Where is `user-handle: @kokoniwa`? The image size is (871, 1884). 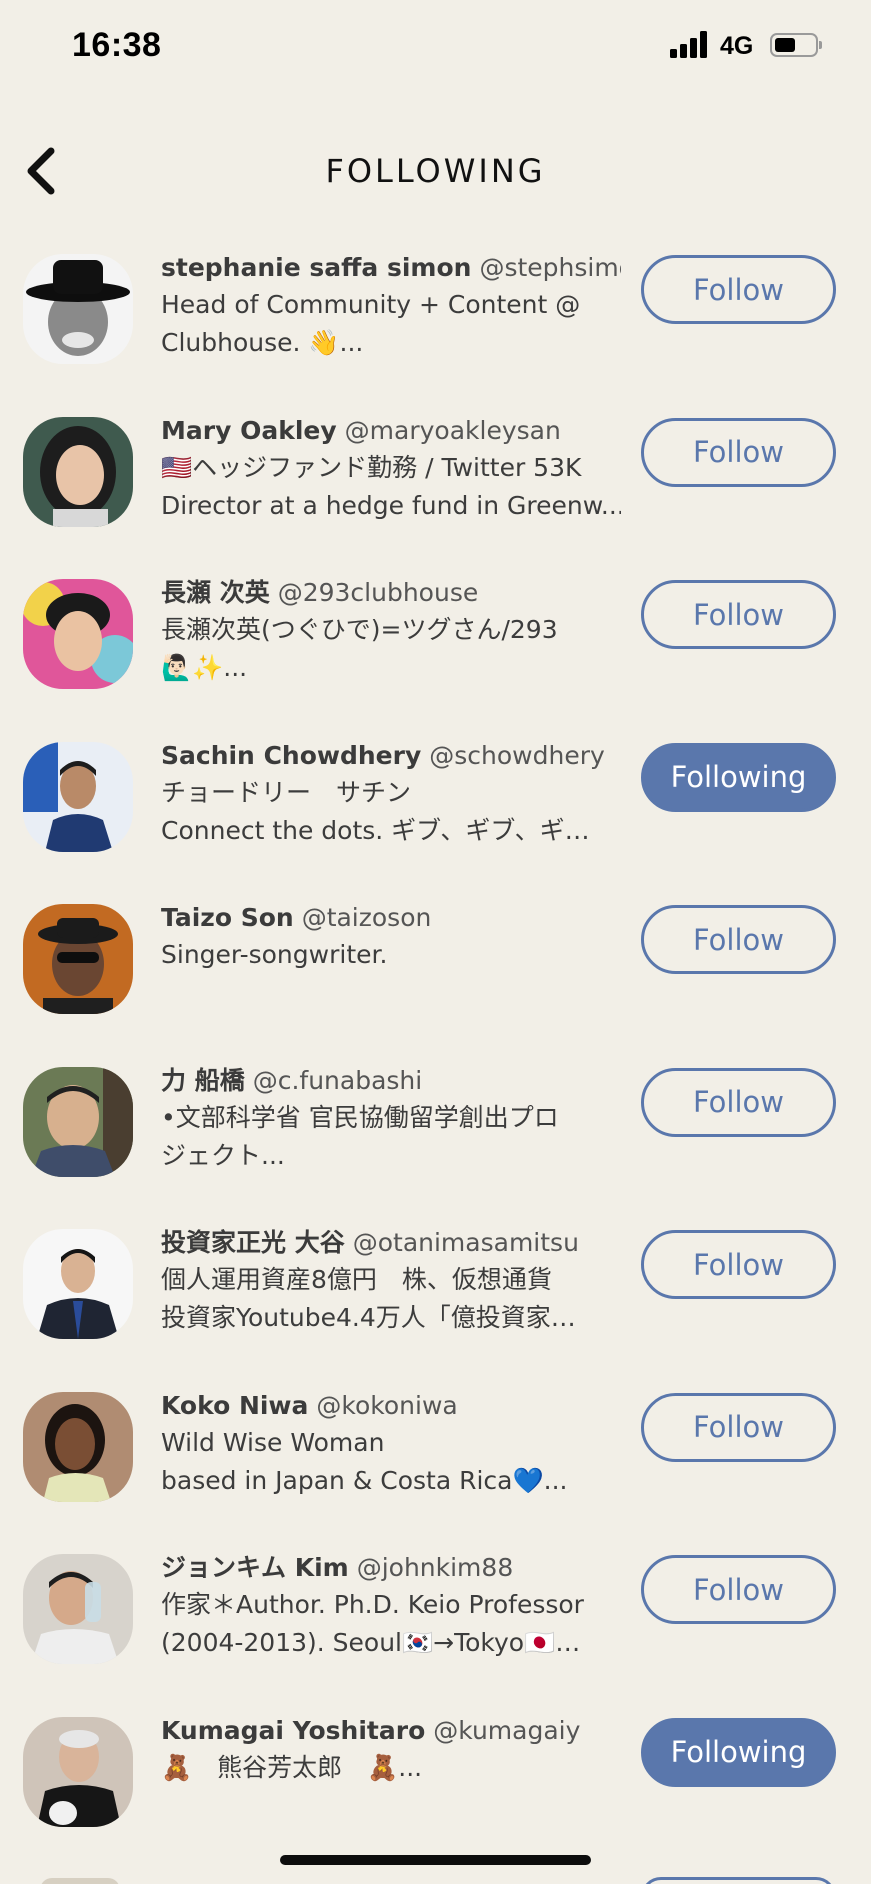
user-handle: @kokoniwa is located at coordinates (386, 1405).